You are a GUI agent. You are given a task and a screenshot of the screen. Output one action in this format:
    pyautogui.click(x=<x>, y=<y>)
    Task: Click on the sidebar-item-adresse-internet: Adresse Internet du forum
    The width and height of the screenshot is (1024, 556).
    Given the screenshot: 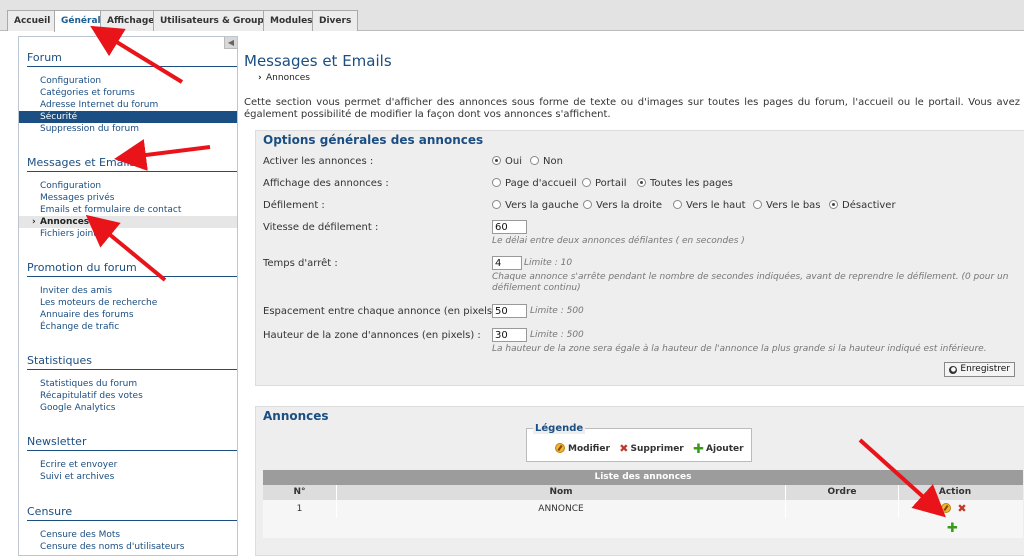 What is the action you would take?
    pyautogui.click(x=128, y=105)
    